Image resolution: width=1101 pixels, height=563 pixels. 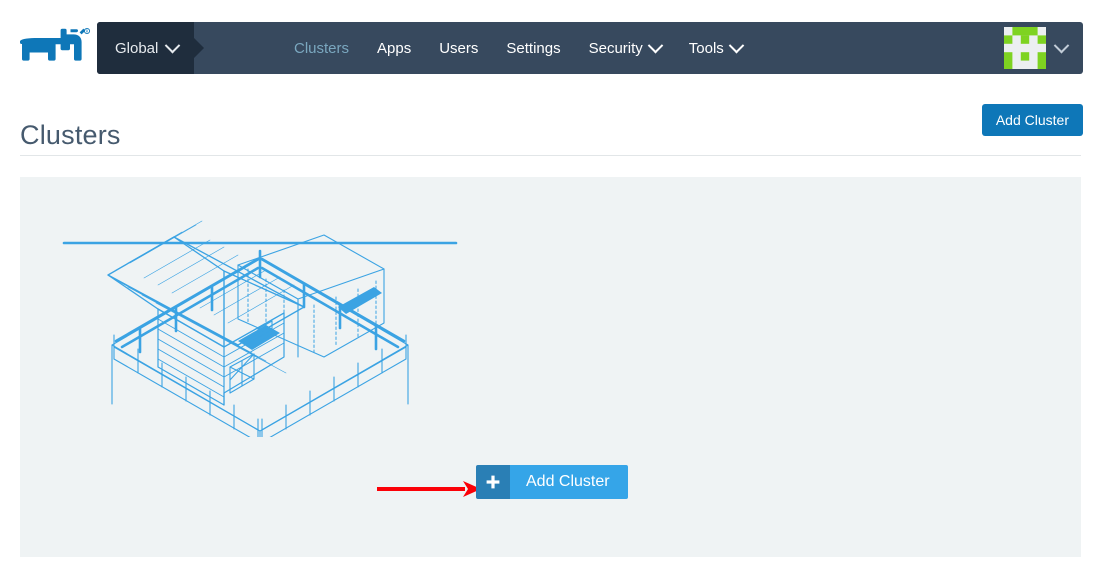 What do you see at coordinates (550, 155) in the screenshot?
I see `header-divider` at bounding box center [550, 155].